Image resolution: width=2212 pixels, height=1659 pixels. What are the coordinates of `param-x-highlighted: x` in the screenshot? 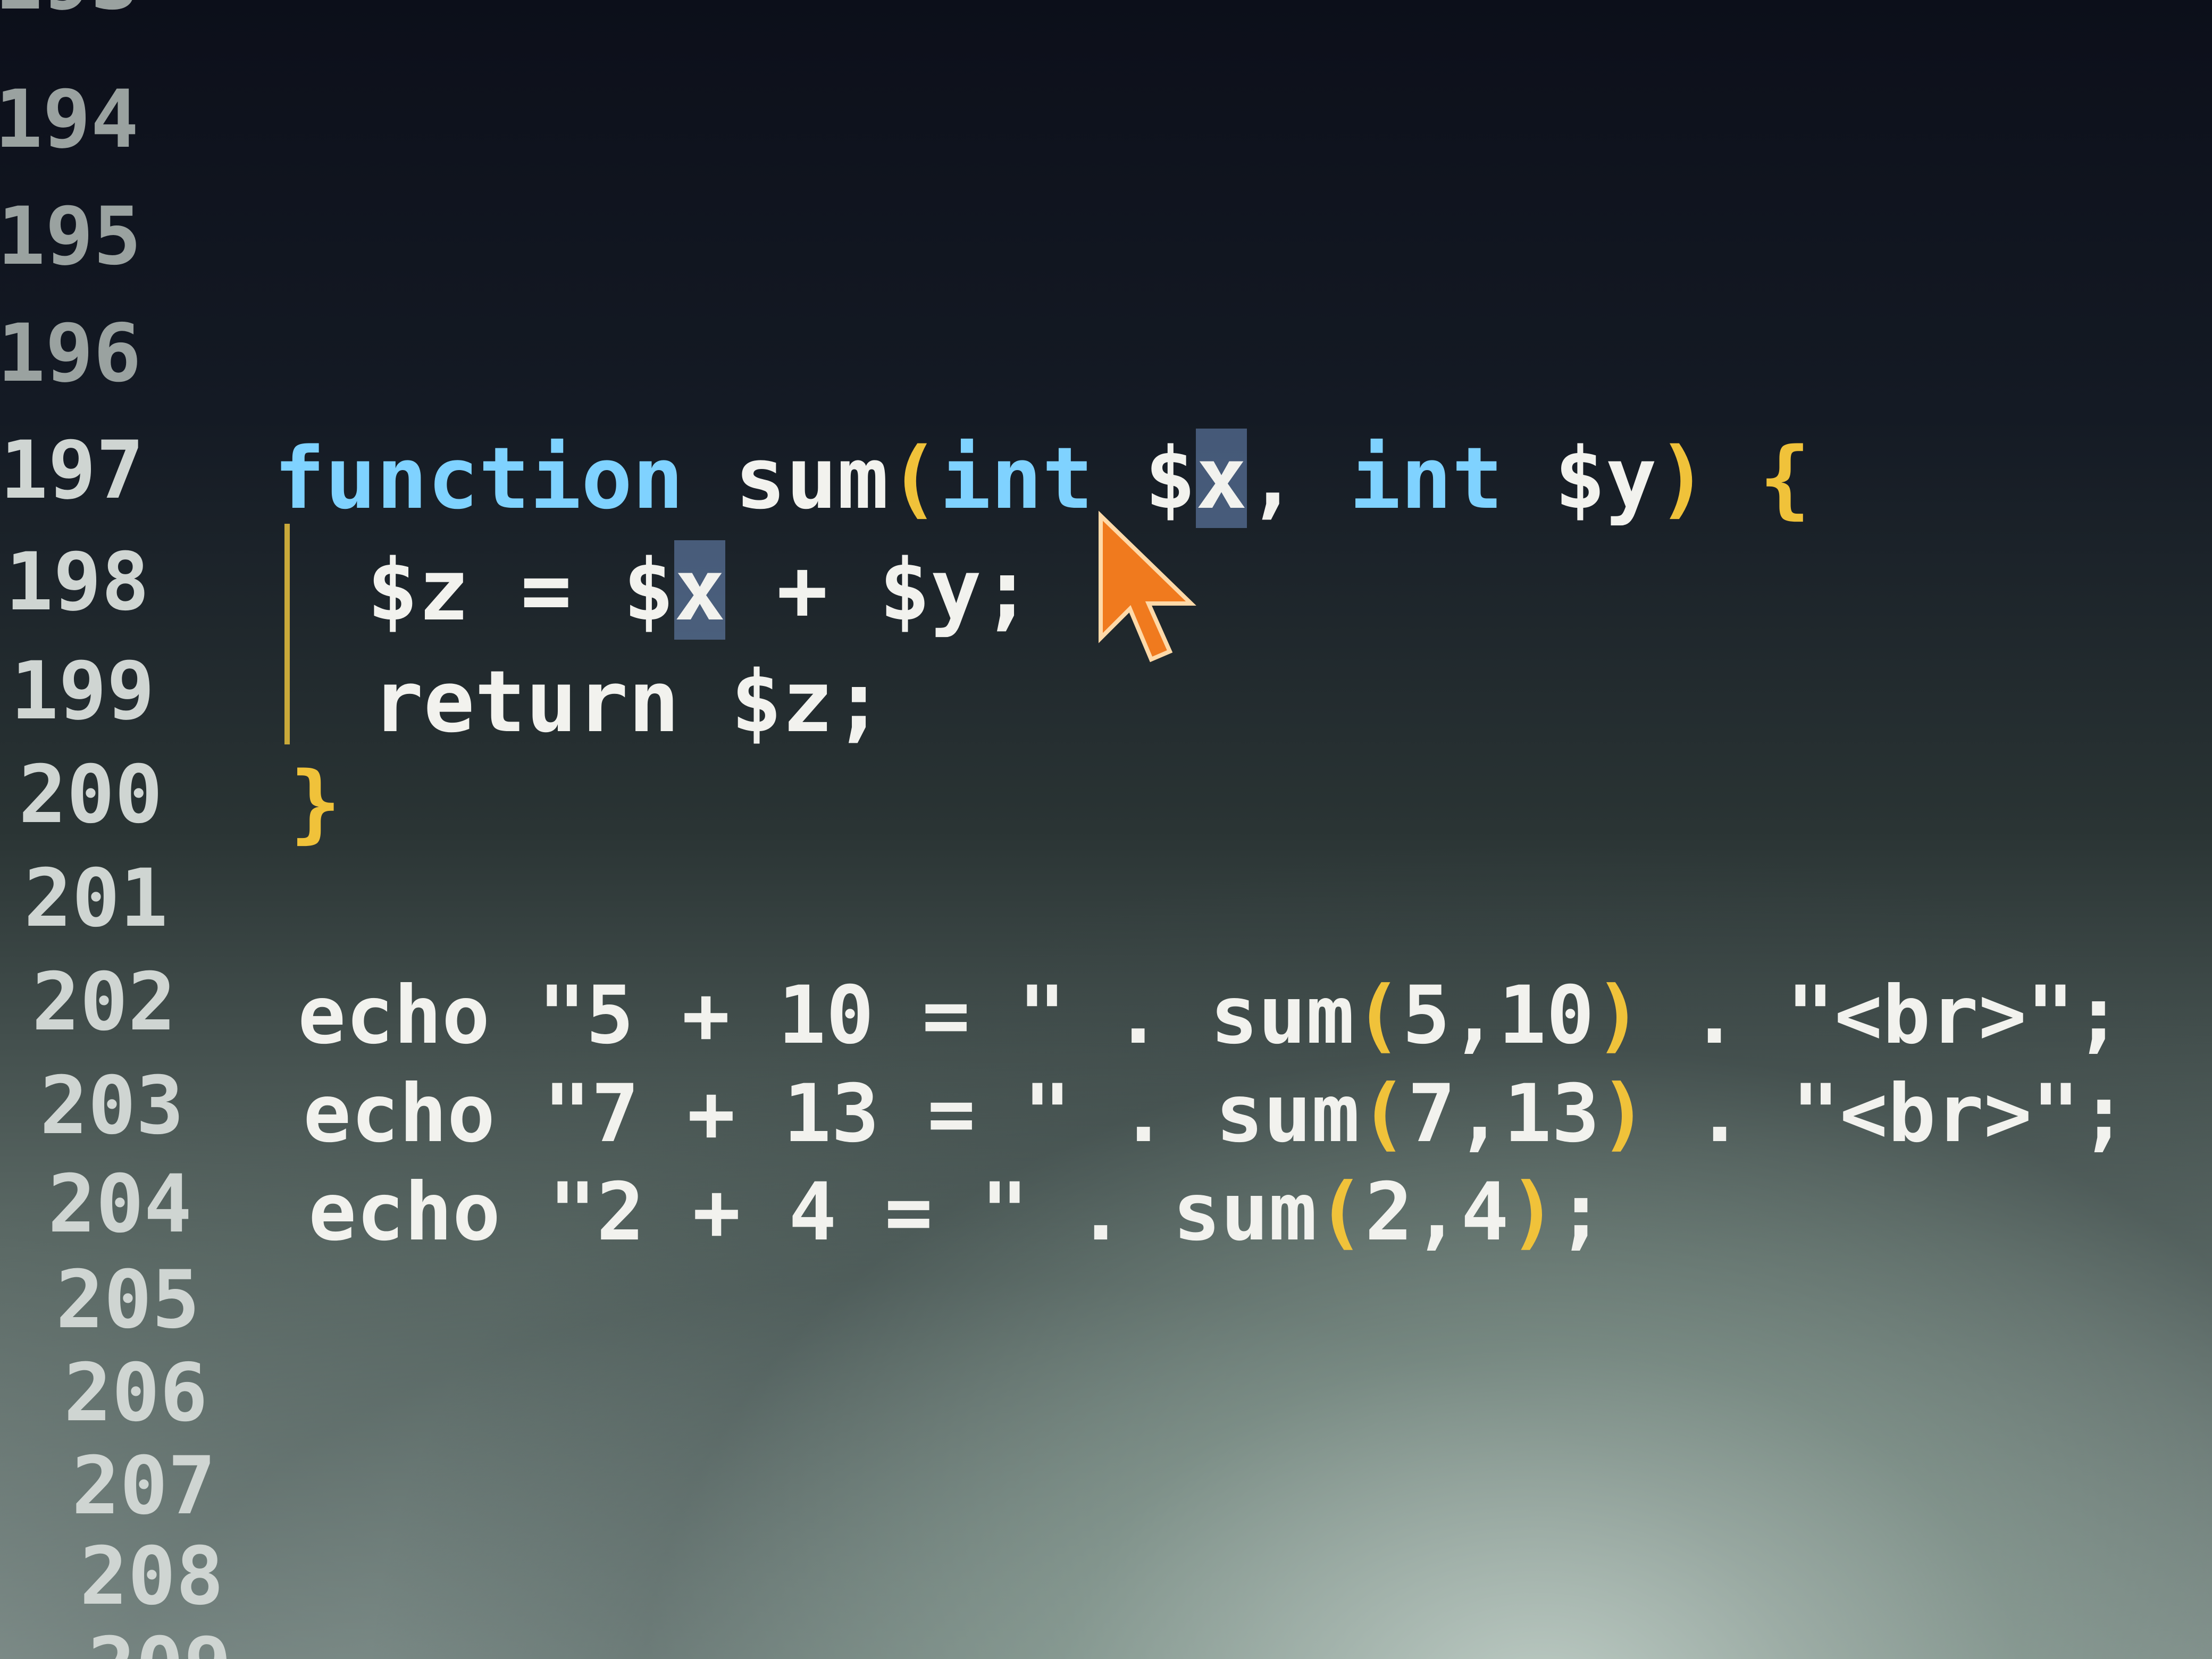 It's located at (1221, 478).